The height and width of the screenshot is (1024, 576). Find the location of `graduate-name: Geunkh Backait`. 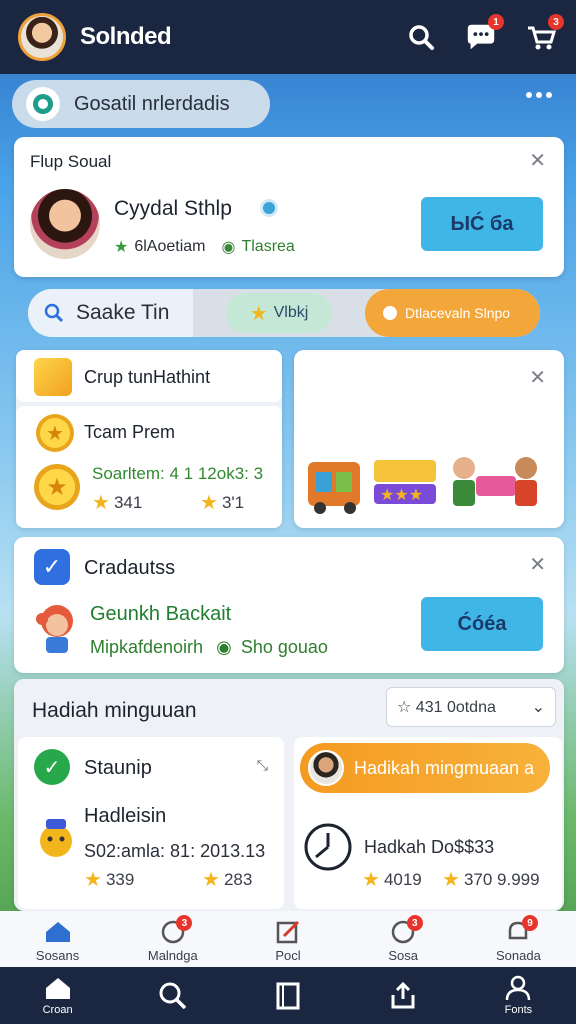

graduate-name: Geunkh Backait is located at coordinates (161, 614).